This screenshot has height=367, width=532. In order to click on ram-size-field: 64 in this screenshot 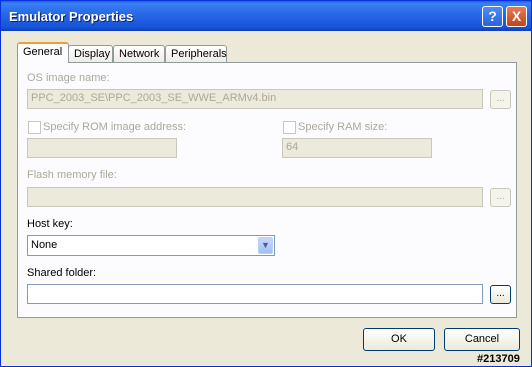, I will do `click(357, 148)`.